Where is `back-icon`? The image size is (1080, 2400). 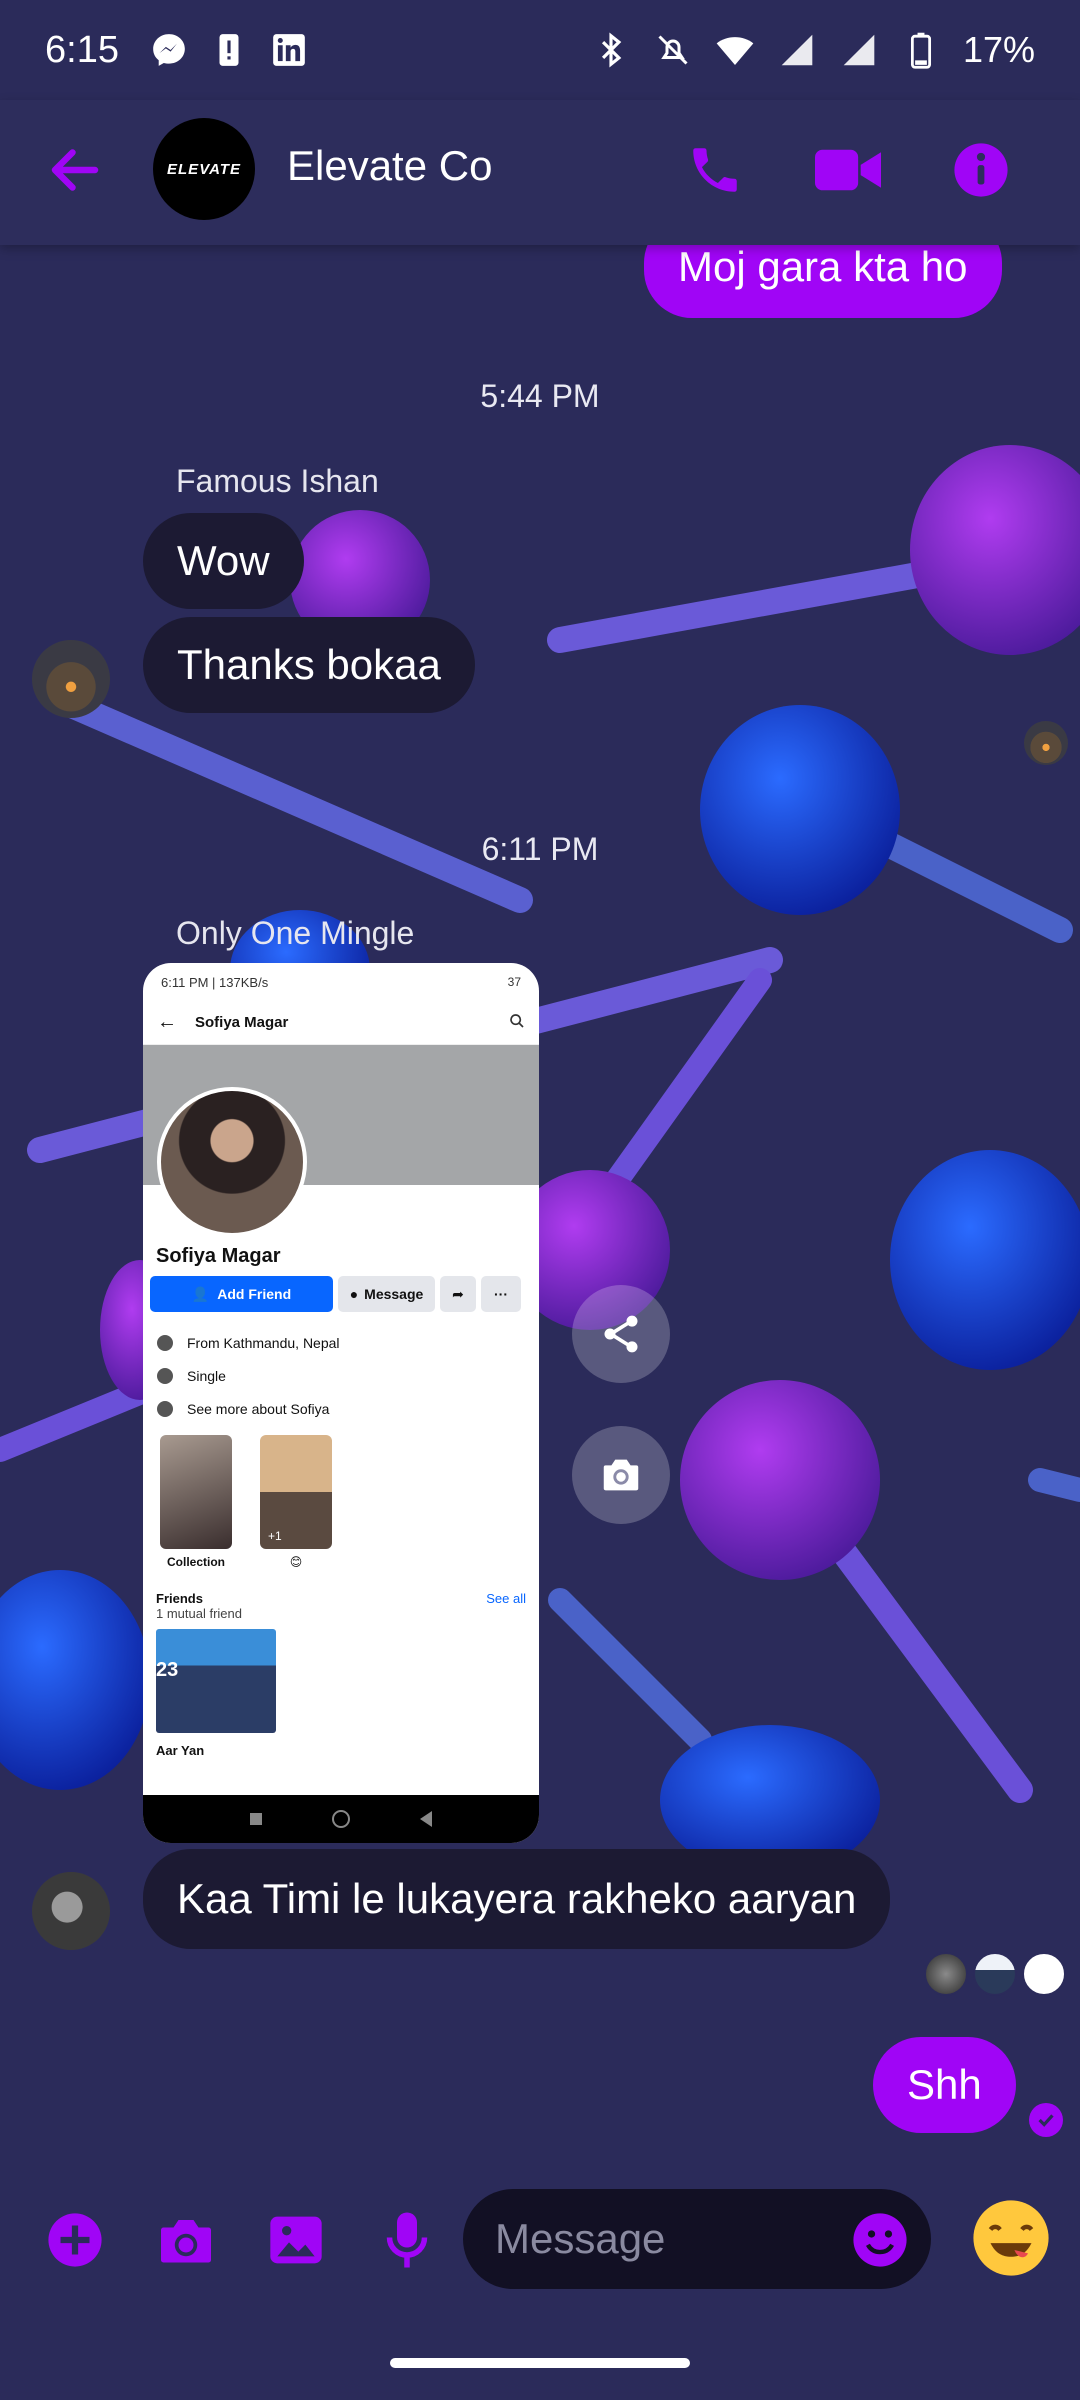 back-icon is located at coordinates (426, 1819).